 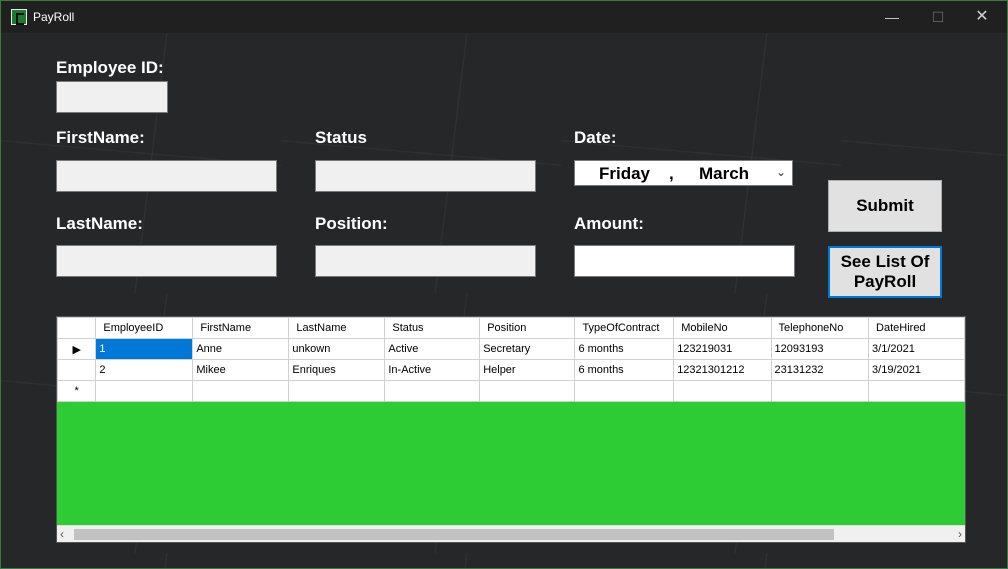 What do you see at coordinates (820, 328) in the screenshot?
I see `column-header: TelephoneNo` at bounding box center [820, 328].